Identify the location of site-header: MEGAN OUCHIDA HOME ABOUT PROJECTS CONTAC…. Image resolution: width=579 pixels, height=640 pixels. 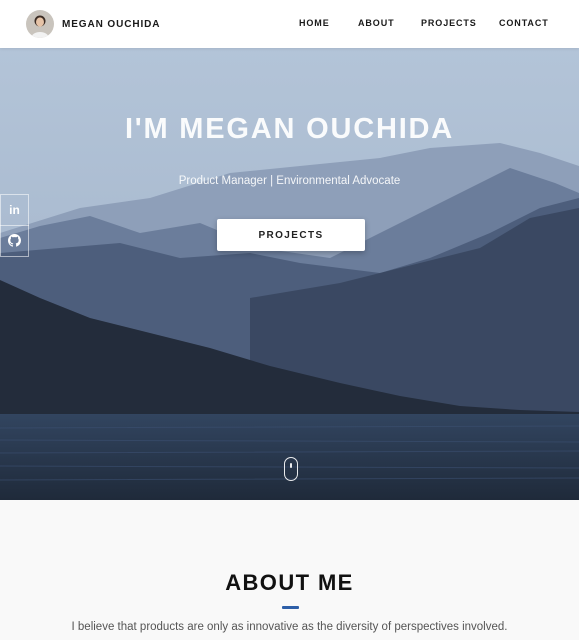
(289, 24).